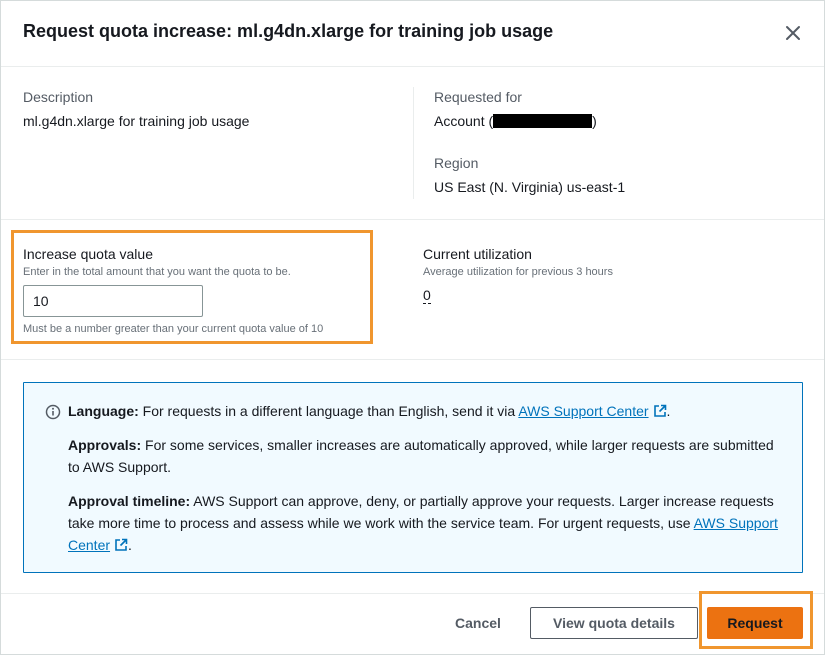 This screenshot has width=825, height=655. Describe the element at coordinates (543, 121) in the screenshot. I see `redacted-account-id` at that location.